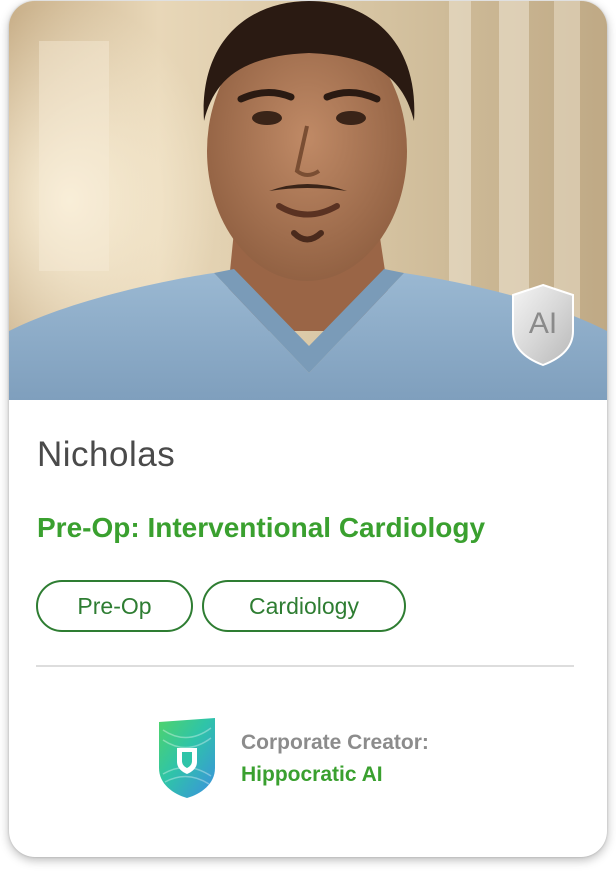  Describe the element at coordinates (114, 606) in the screenshot. I see `tag-pre-op: Pre-Op` at that location.